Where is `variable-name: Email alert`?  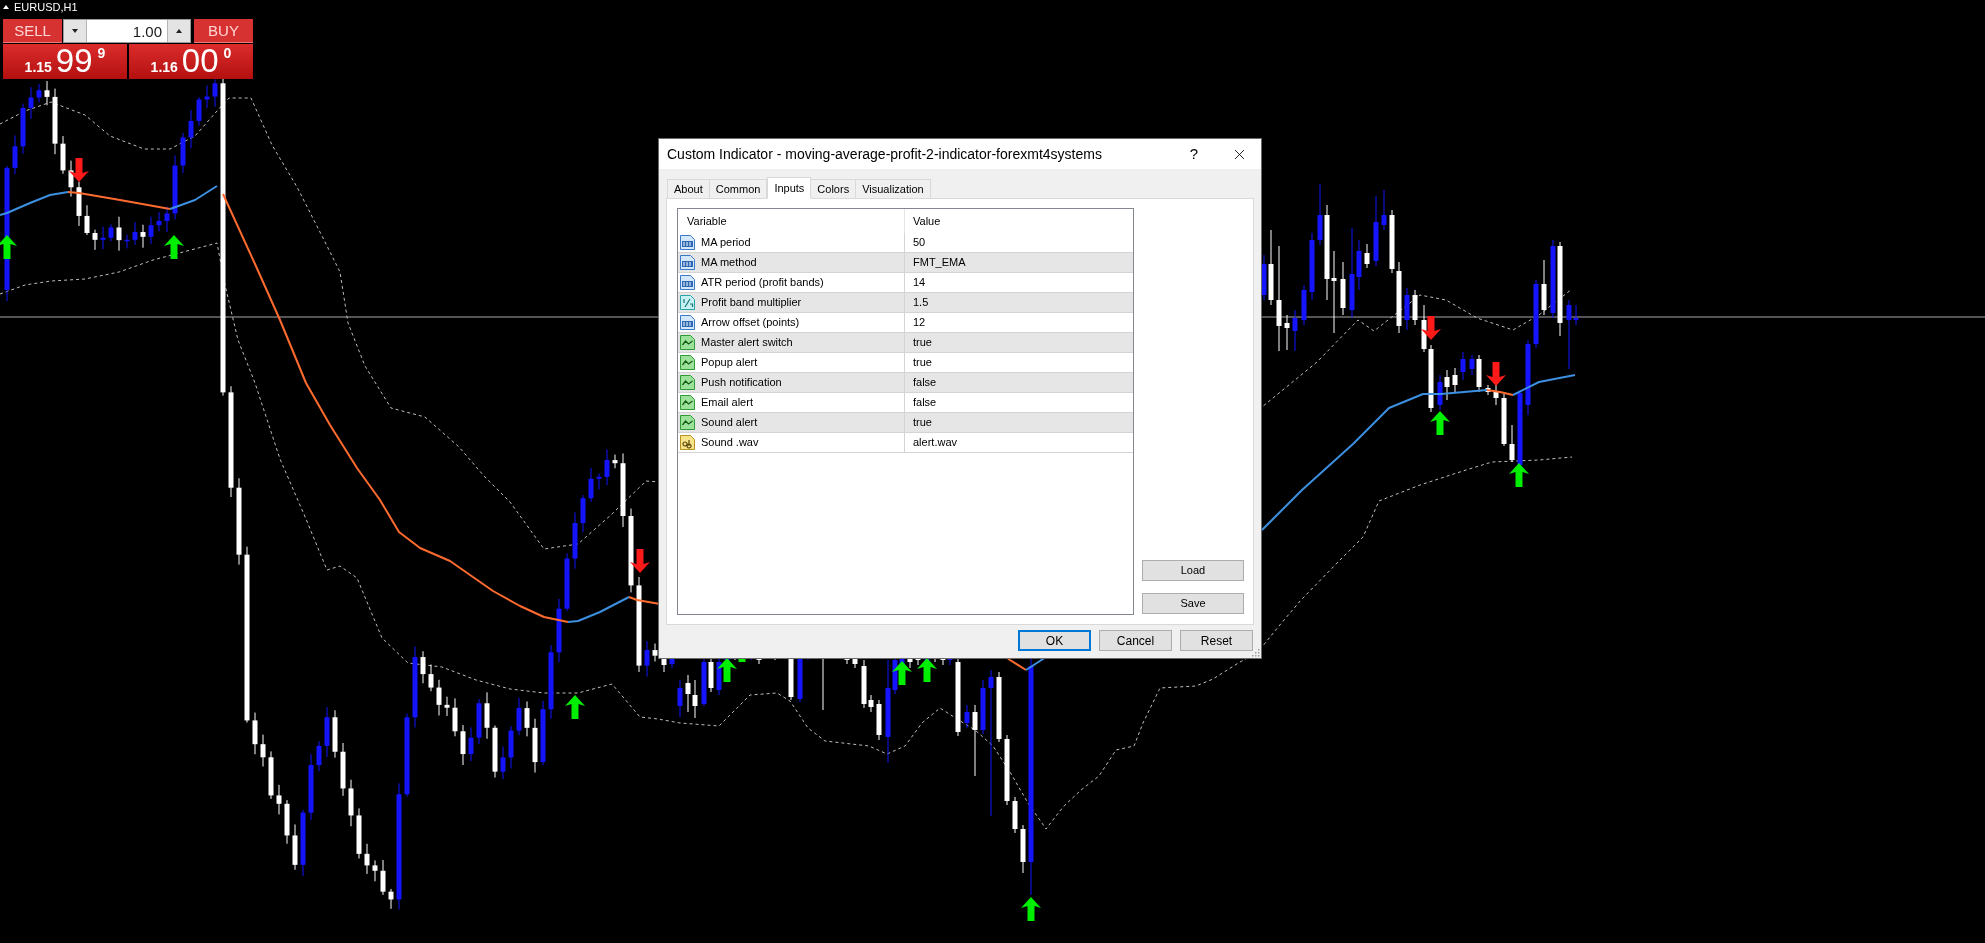
variable-name: Email alert is located at coordinates (727, 403).